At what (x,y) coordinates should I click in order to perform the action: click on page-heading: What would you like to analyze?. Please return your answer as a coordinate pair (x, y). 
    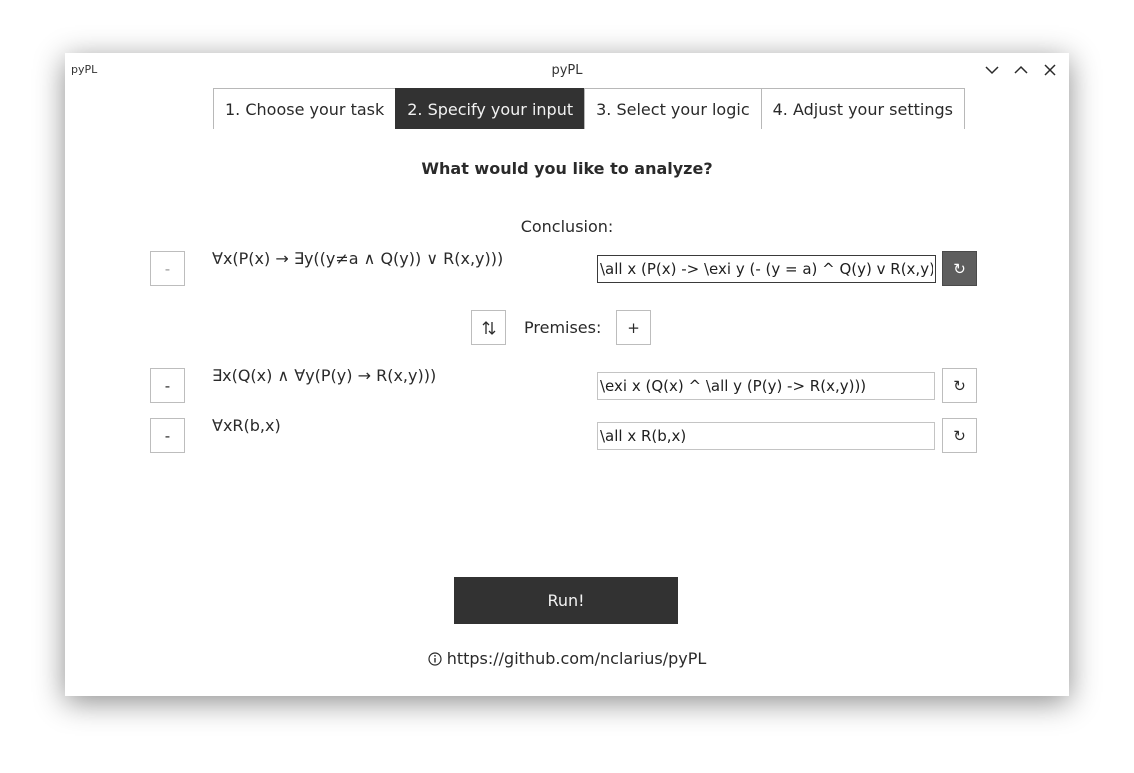
    Looking at the image, I should click on (567, 168).